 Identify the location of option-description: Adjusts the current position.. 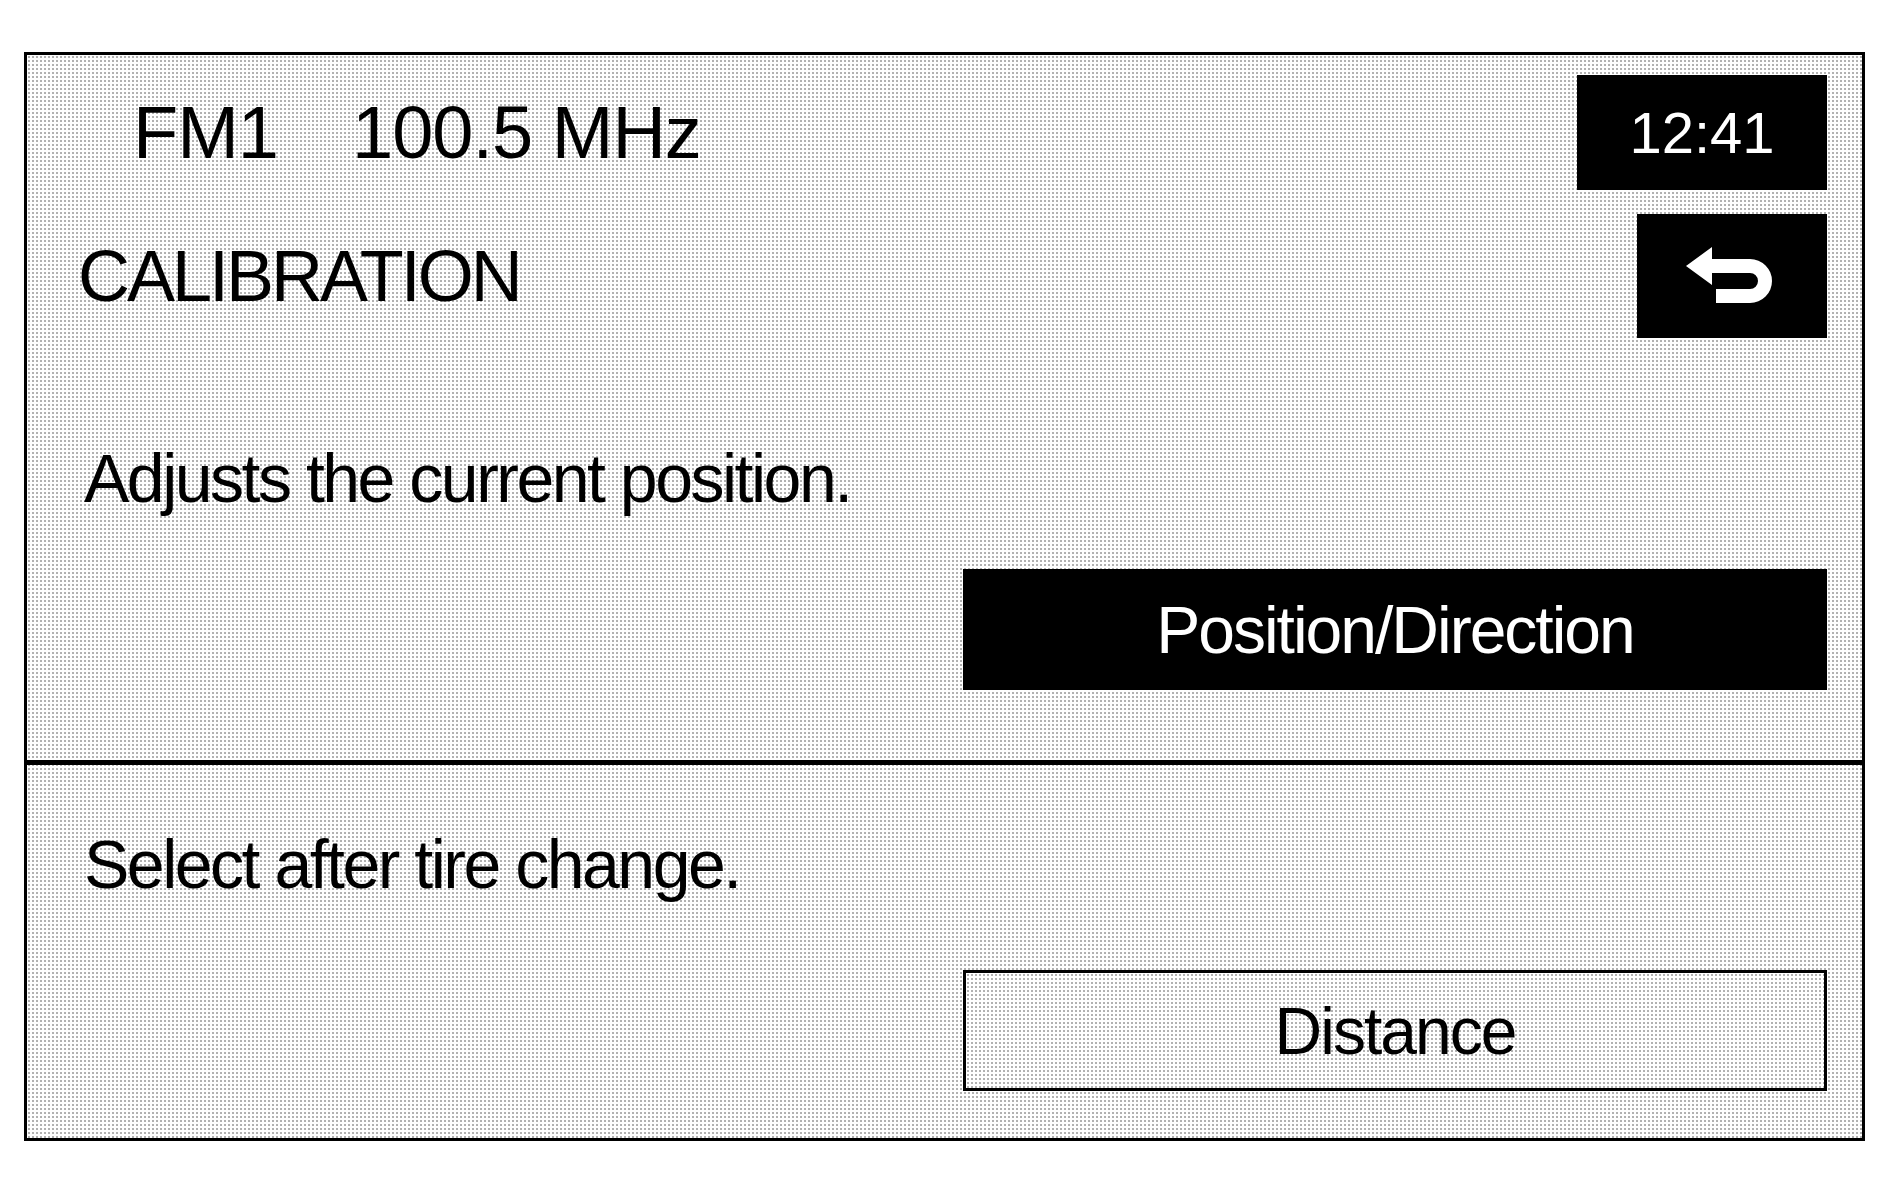
(467, 478).